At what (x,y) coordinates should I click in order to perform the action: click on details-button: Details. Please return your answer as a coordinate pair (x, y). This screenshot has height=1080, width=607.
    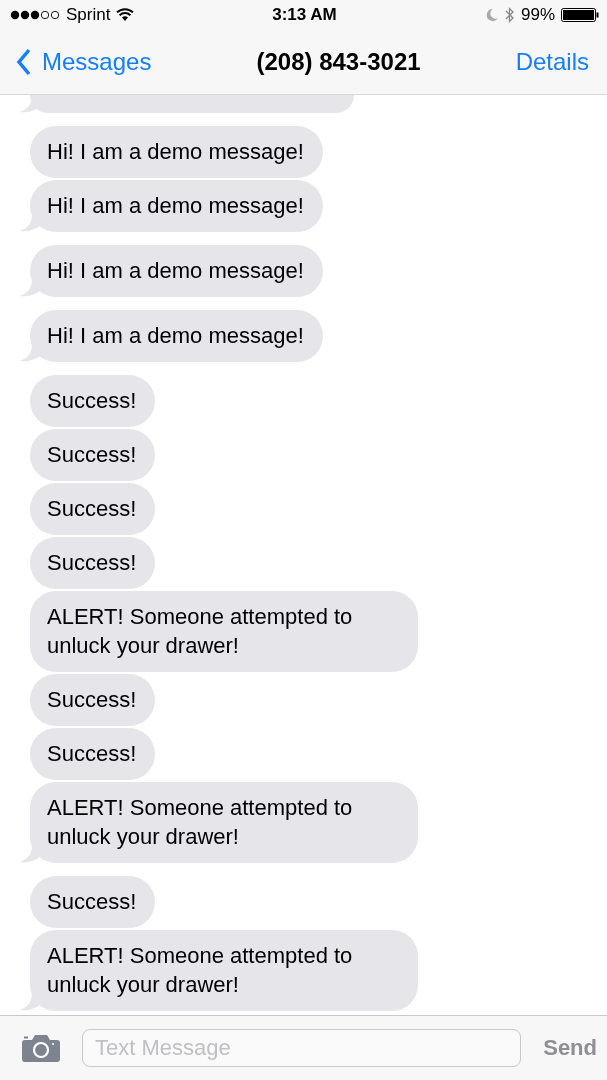
    Looking at the image, I should click on (552, 62).